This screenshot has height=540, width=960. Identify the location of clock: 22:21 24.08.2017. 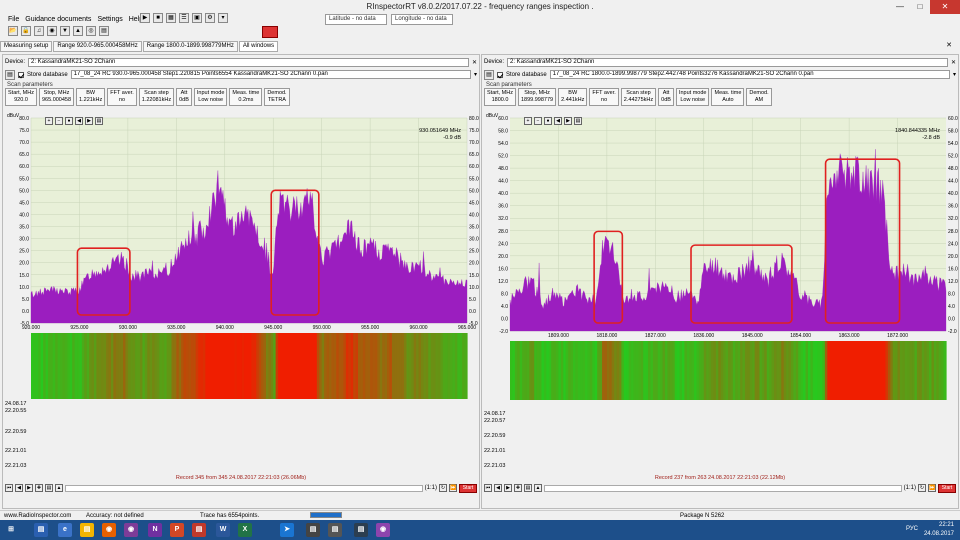
(939, 530).